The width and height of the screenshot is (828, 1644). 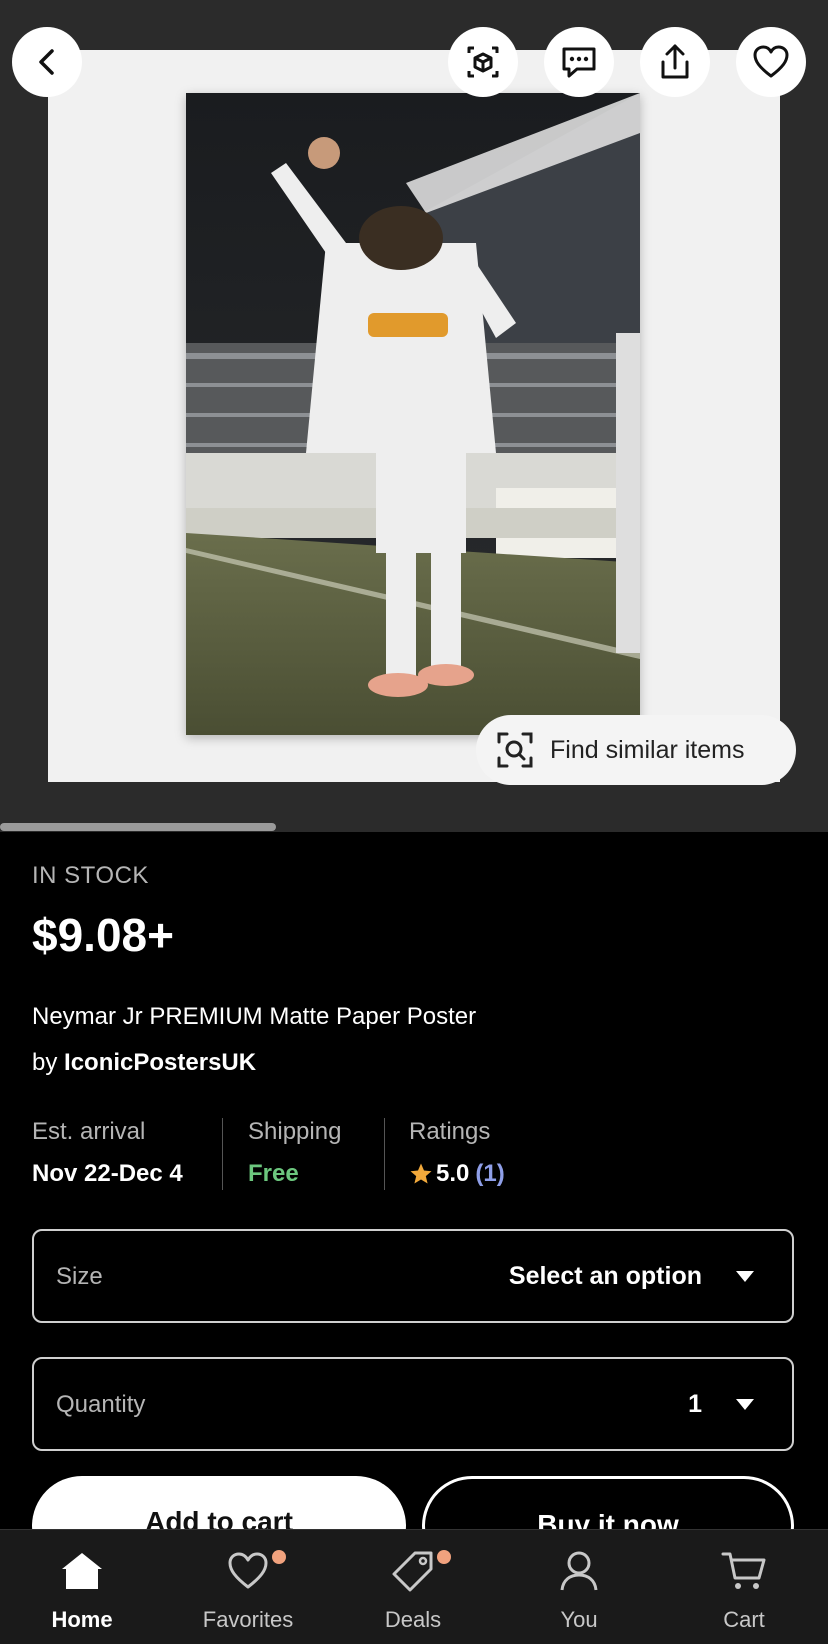 I want to click on size-select: Size Select an option, so click(x=413, y=1276).